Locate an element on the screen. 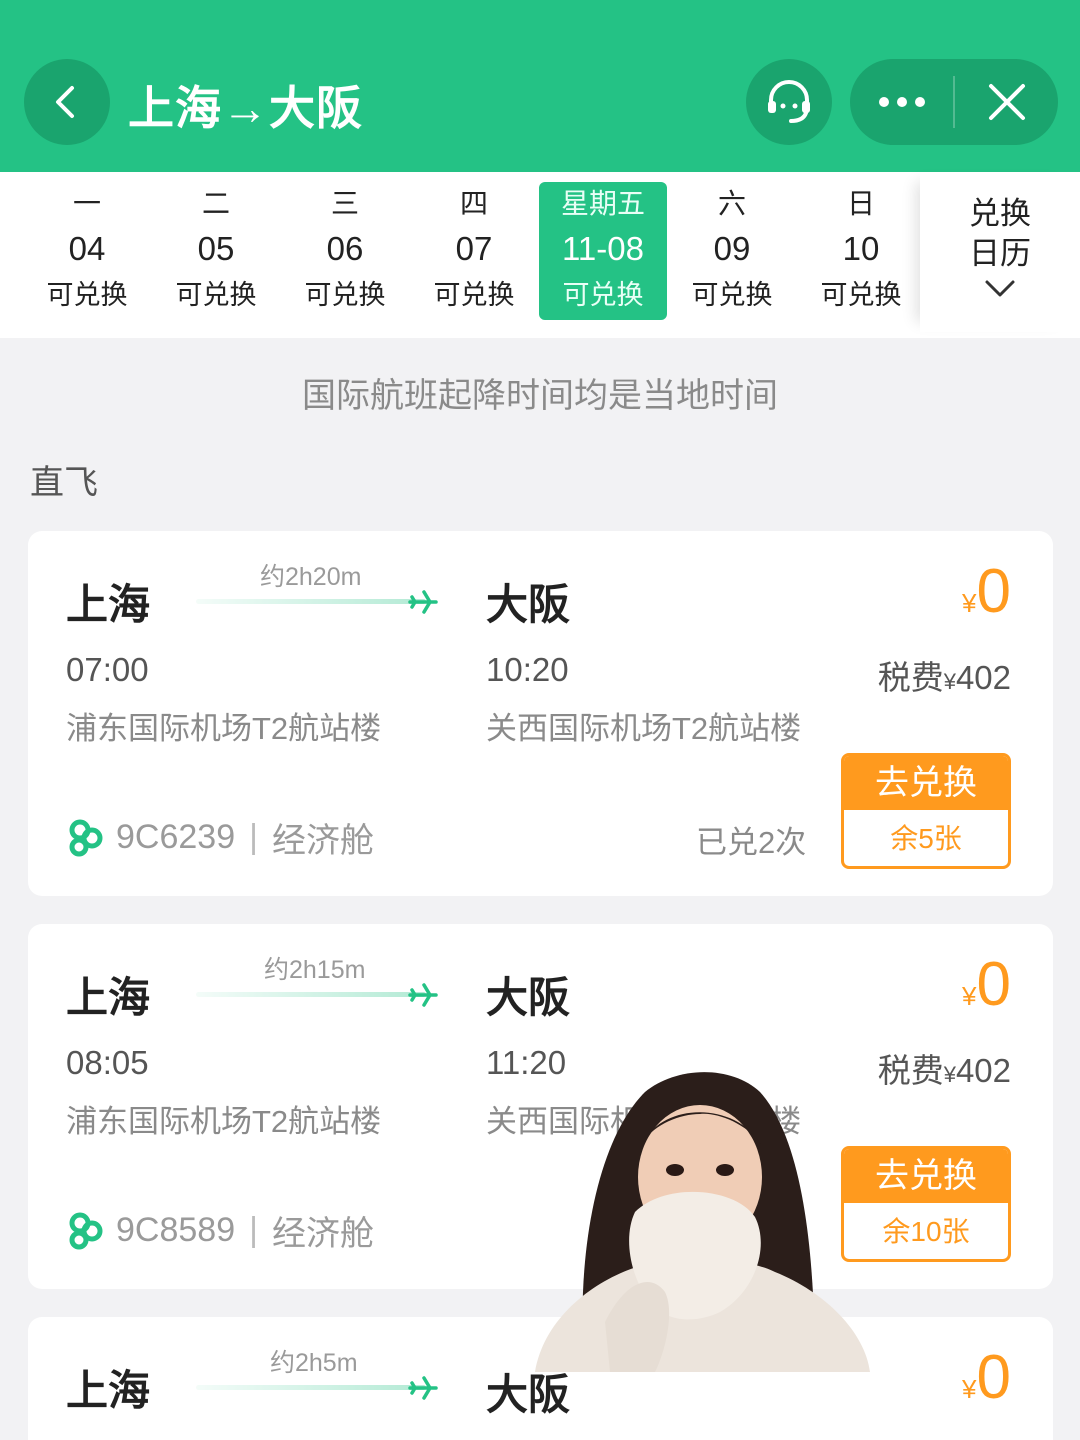 The image size is (1080, 1440). customer-service-button is located at coordinates (789, 102).